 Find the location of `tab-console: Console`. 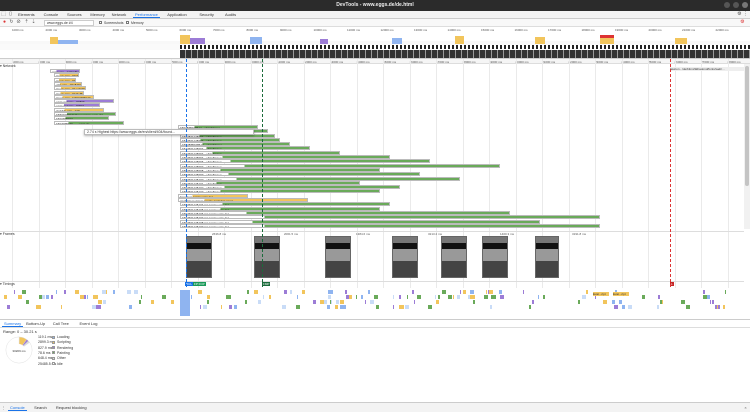

tab-console: Console is located at coordinates (51, 15).